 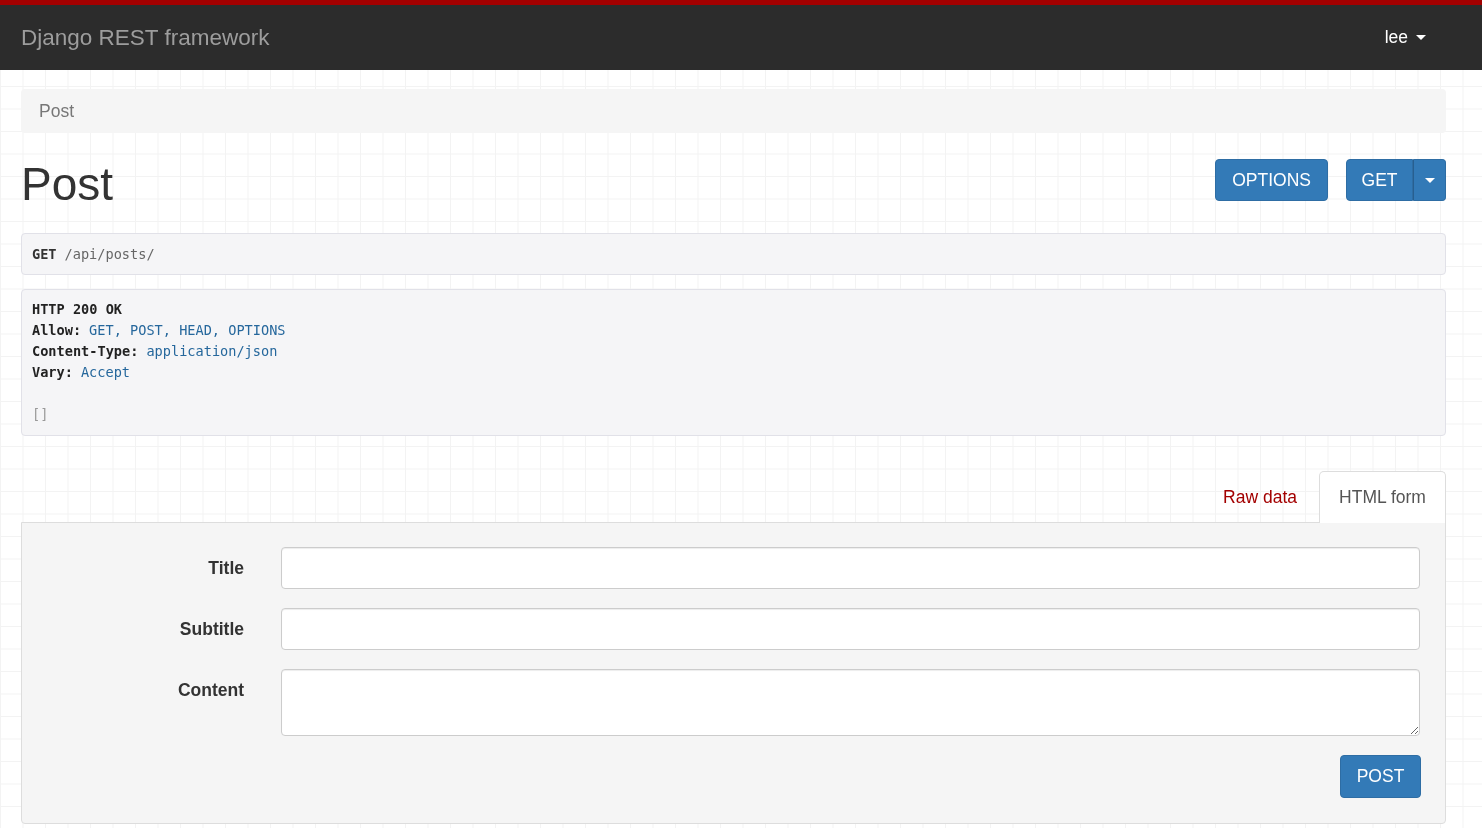 What do you see at coordinates (57, 330) in the screenshot?
I see `header-name: Allow:` at bounding box center [57, 330].